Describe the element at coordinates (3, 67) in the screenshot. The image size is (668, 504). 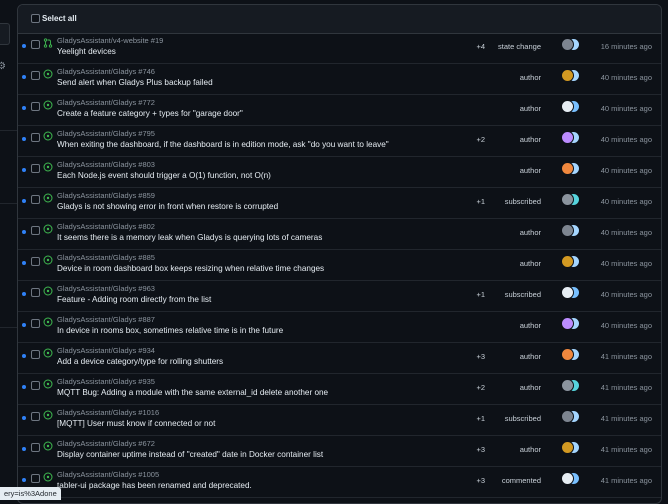
I see `gear-icon: ⚙` at that location.